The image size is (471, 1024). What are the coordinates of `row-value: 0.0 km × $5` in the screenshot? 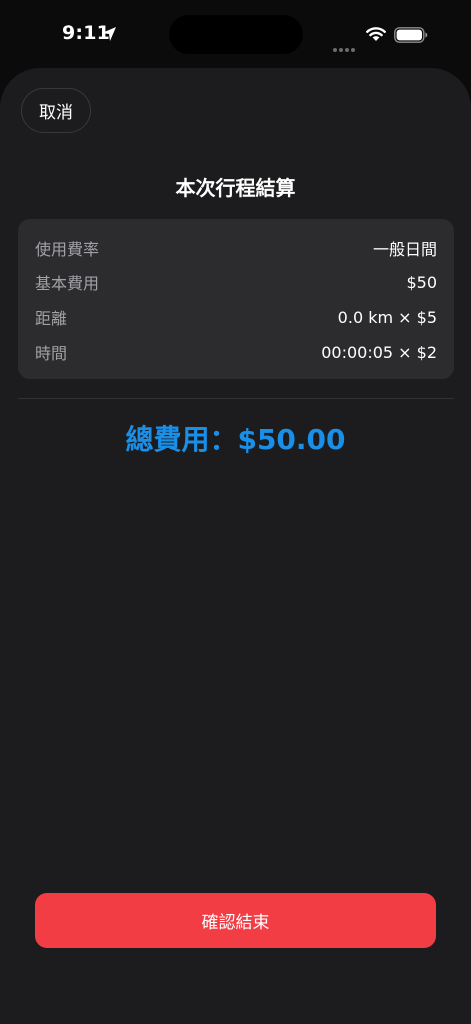 It's located at (387, 317).